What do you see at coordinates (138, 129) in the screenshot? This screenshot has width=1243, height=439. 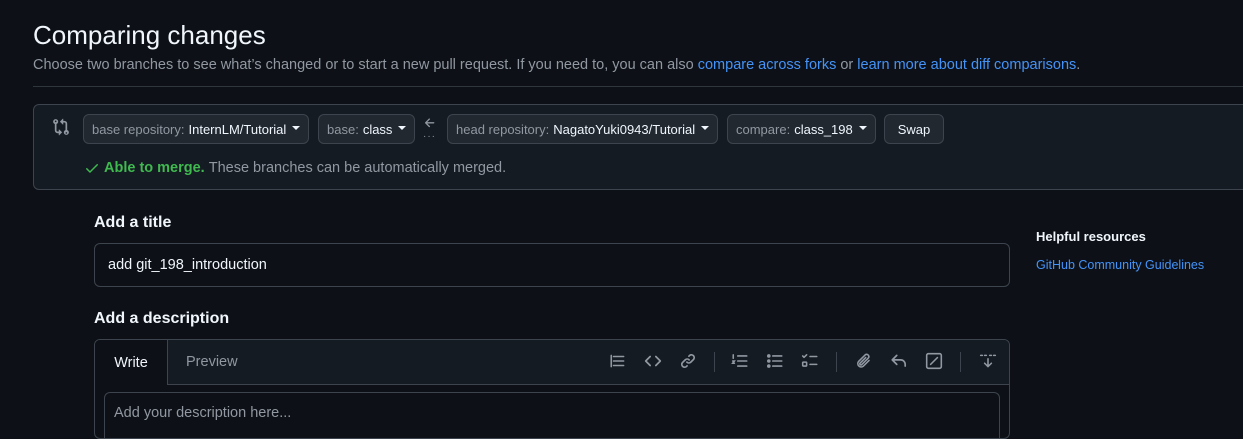 I see `base-repository-label: base repository:` at bounding box center [138, 129].